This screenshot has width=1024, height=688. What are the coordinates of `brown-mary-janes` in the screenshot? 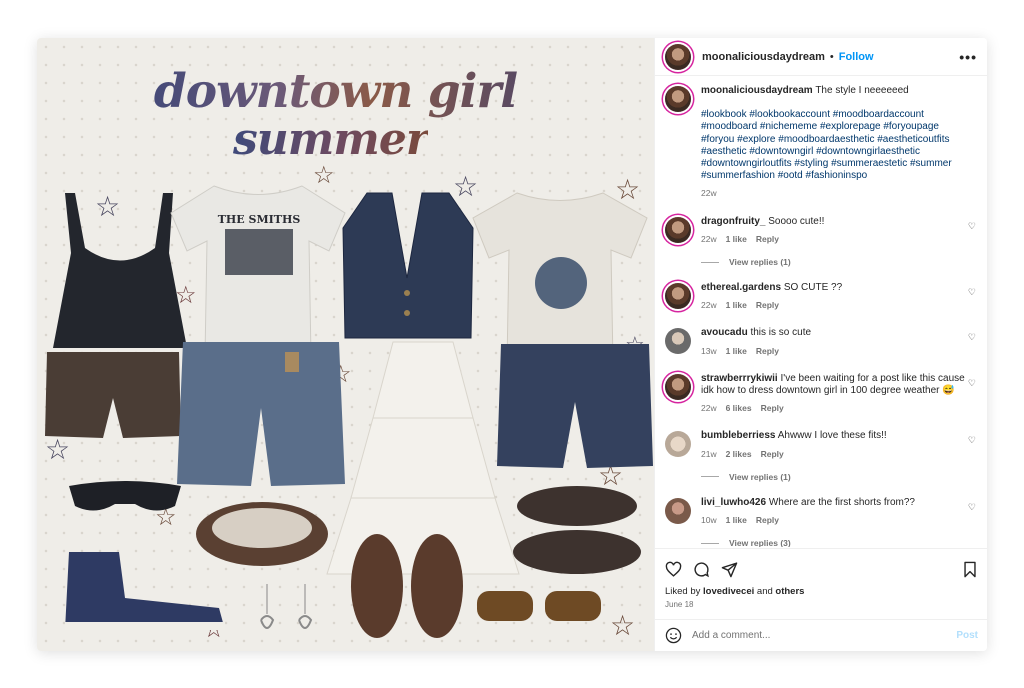 It's located at (577, 530).